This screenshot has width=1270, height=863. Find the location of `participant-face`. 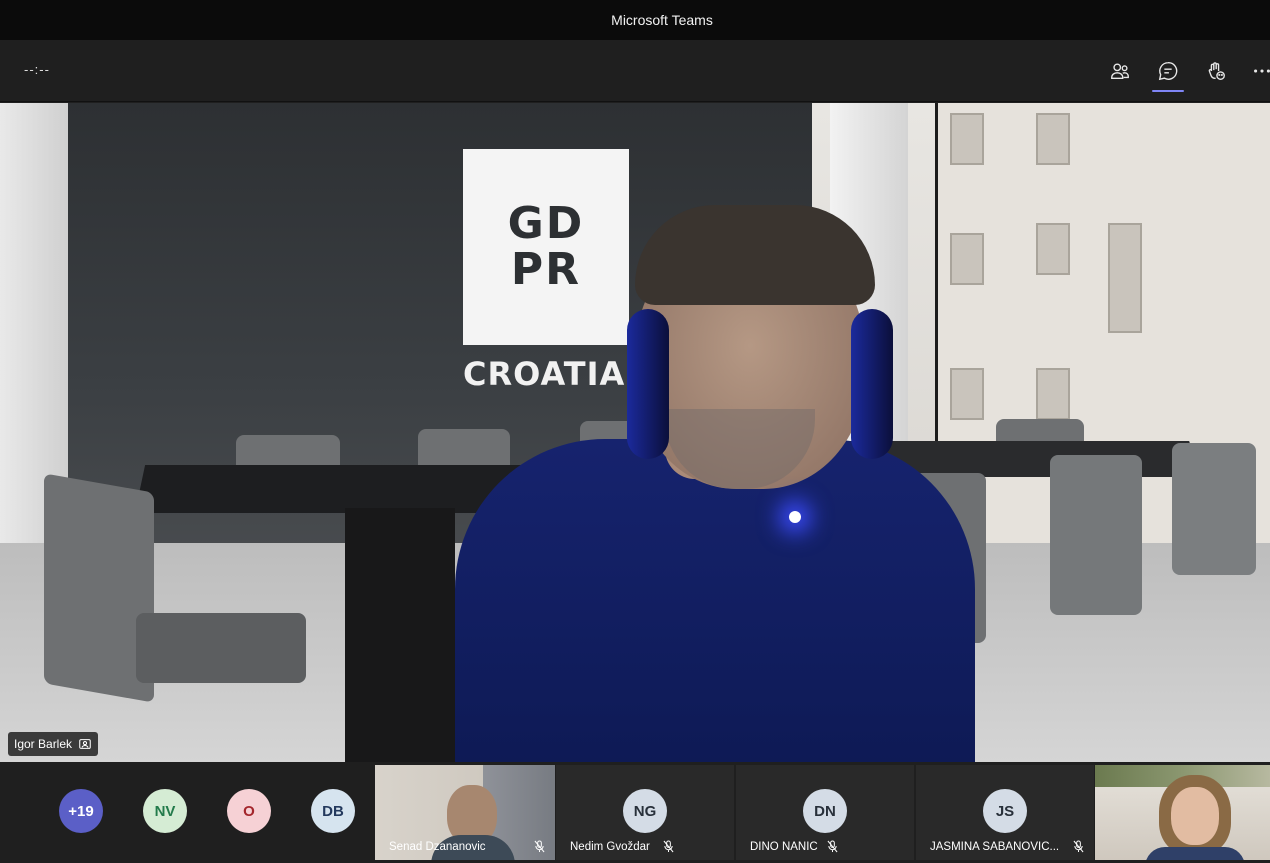

participant-face is located at coordinates (1195, 816).